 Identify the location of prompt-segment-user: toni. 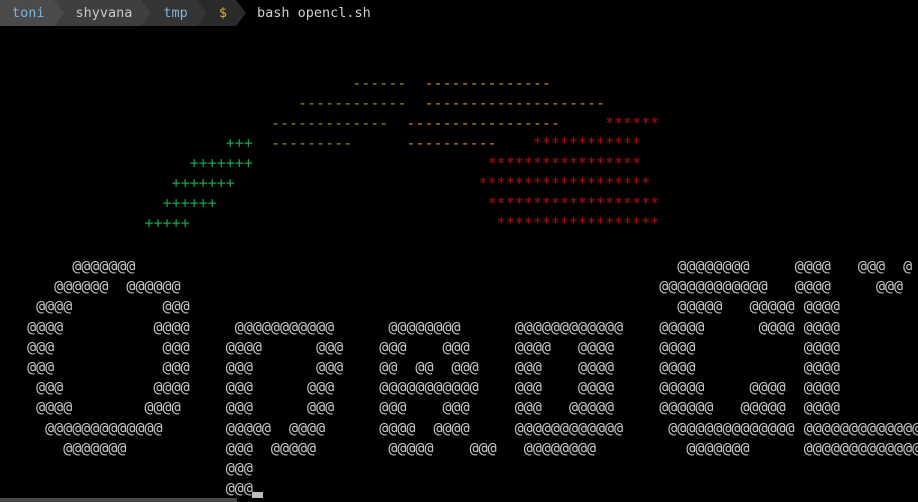
(27, 13).